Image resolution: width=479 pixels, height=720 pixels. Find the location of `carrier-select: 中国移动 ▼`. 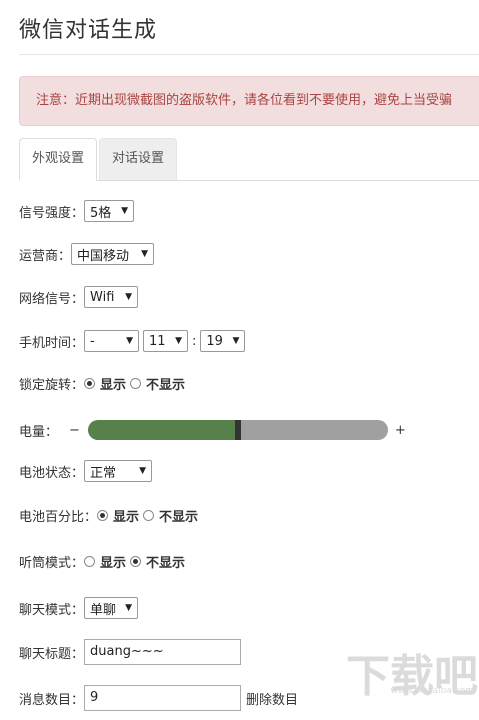

carrier-select: 中国移动 ▼ is located at coordinates (113, 254).